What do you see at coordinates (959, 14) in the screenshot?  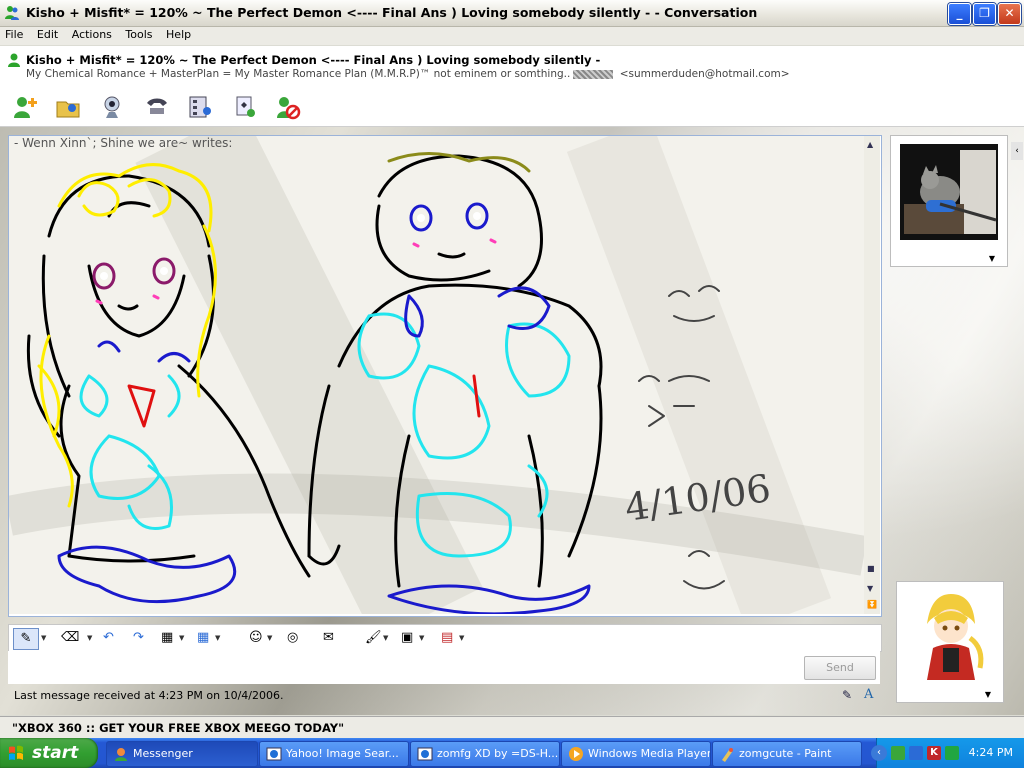 I see `minimize-button: _` at bounding box center [959, 14].